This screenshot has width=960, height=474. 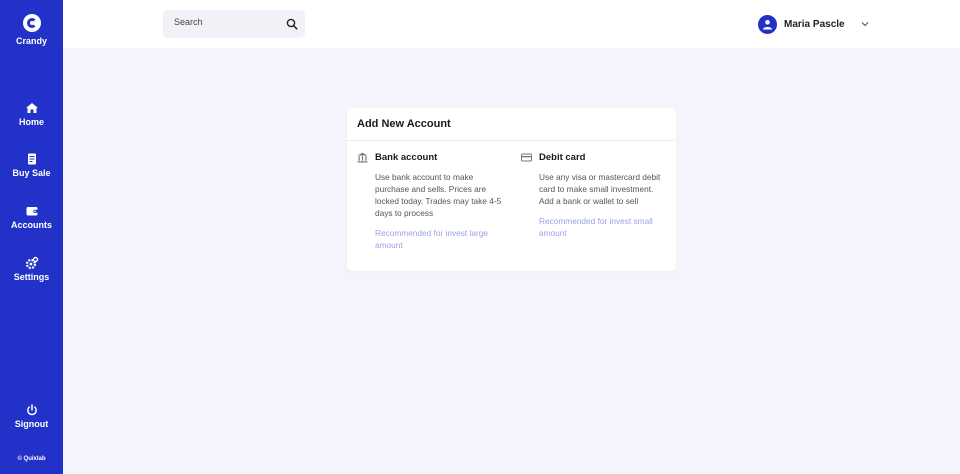 What do you see at coordinates (511, 24) in the screenshot?
I see `top-bar: Maria Pascle` at bounding box center [511, 24].